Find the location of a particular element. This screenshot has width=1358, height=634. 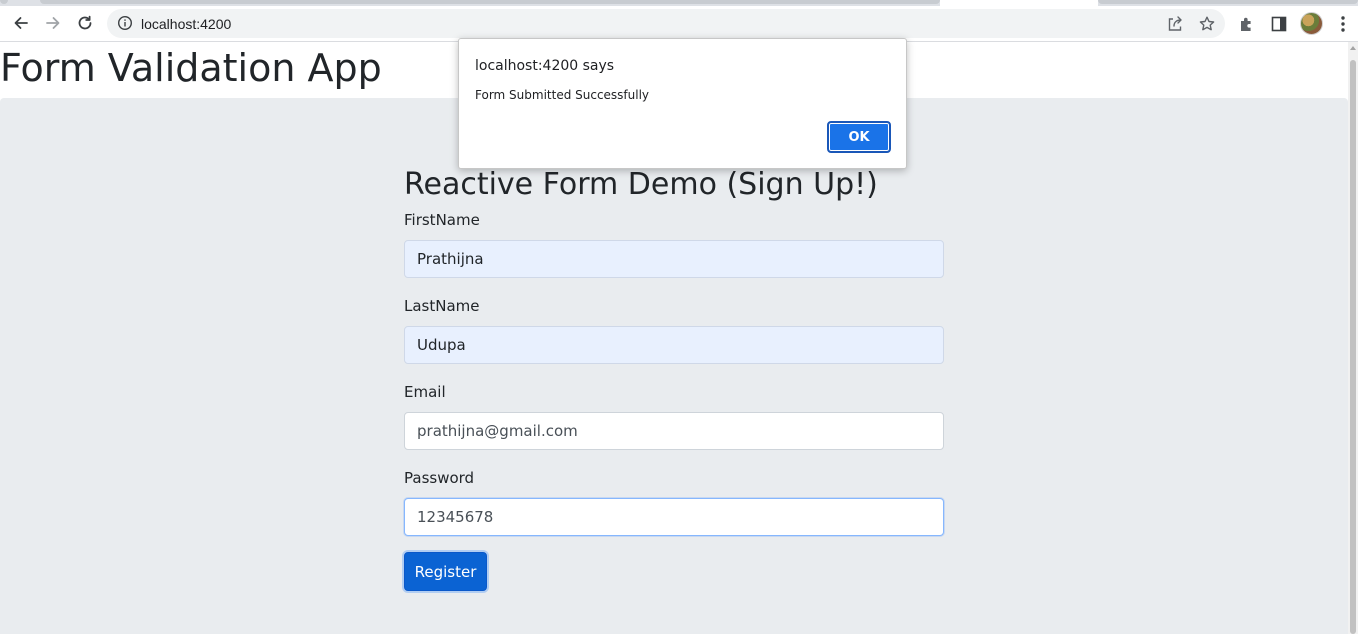

email-label: Email is located at coordinates (425, 392).